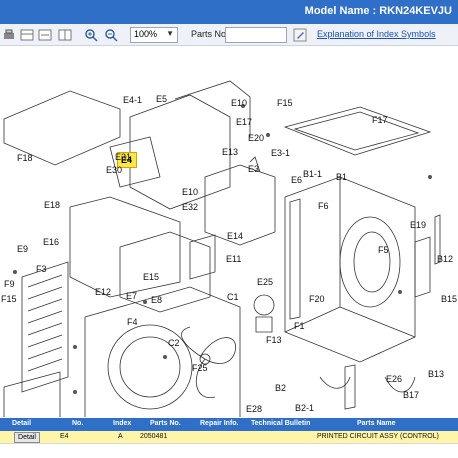  Describe the element at coordinates (436, 374) in the screenshot. I see `part-label: B13` at that location.